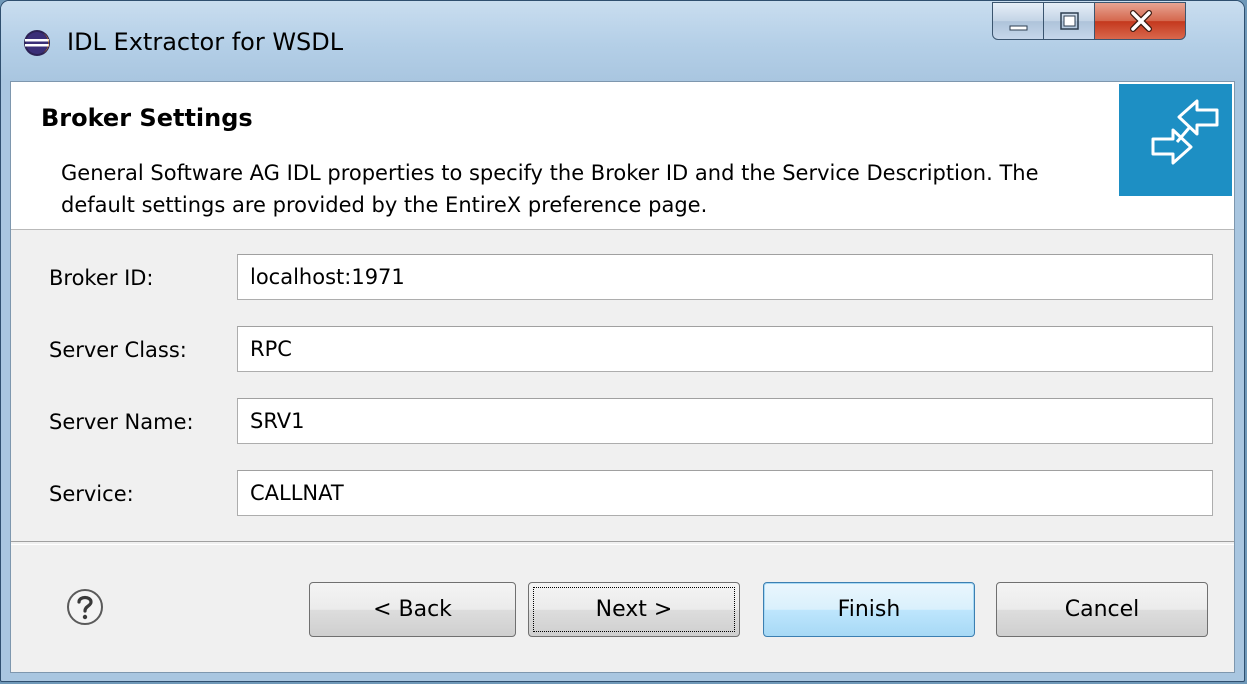  I want to click on broker-id-row: Broker ID:, so click(622, 278).